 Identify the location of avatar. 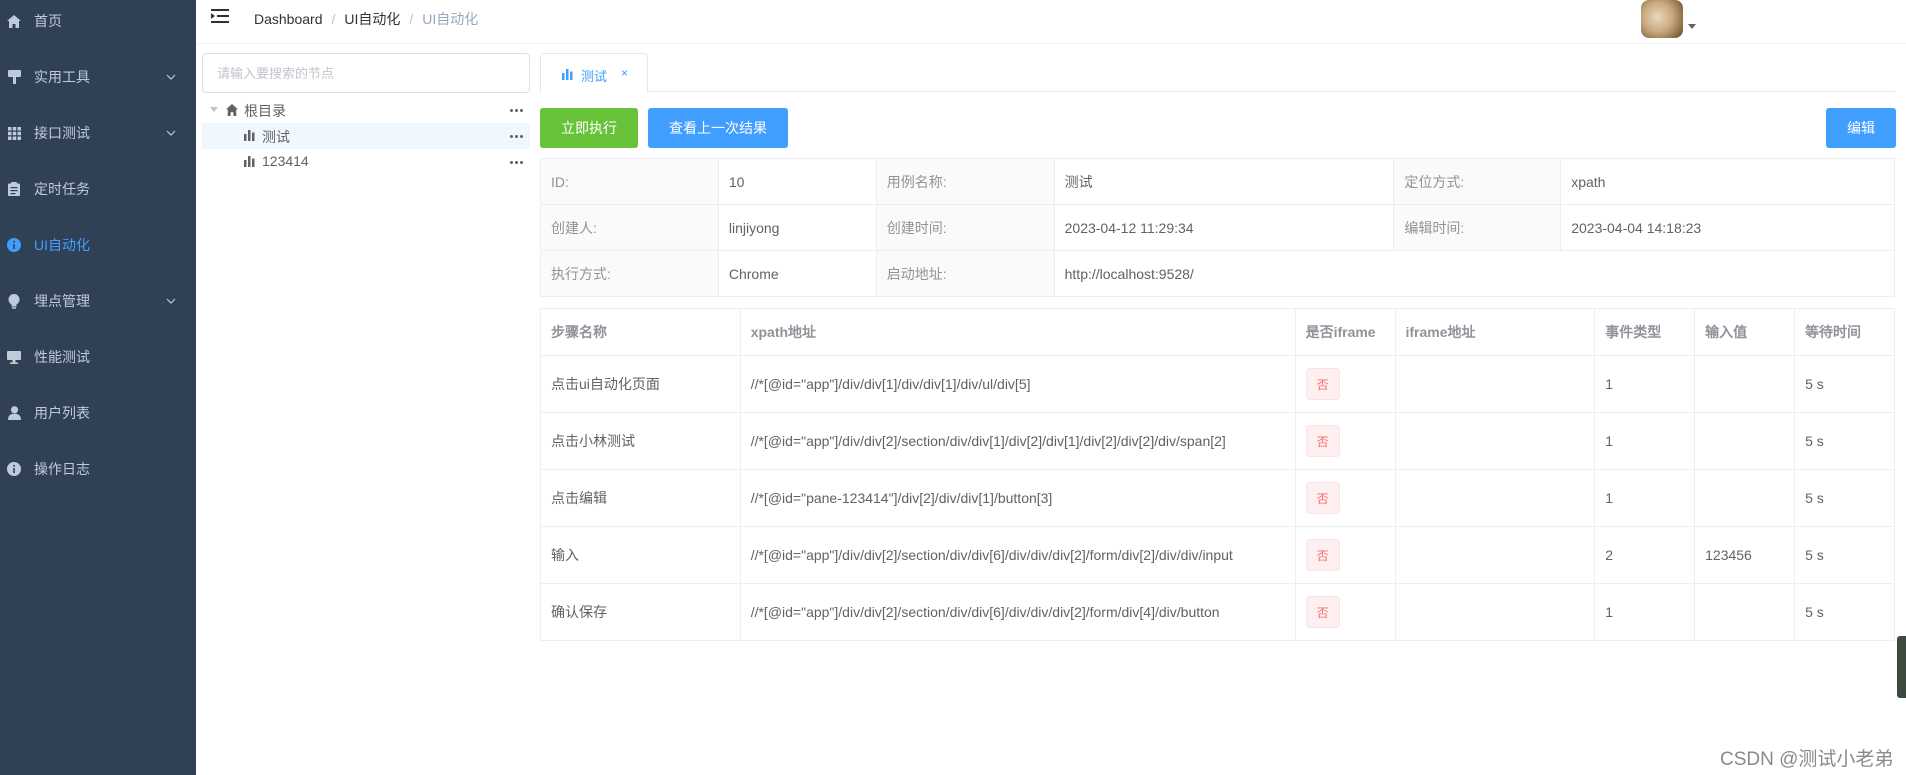
(1662, 19).